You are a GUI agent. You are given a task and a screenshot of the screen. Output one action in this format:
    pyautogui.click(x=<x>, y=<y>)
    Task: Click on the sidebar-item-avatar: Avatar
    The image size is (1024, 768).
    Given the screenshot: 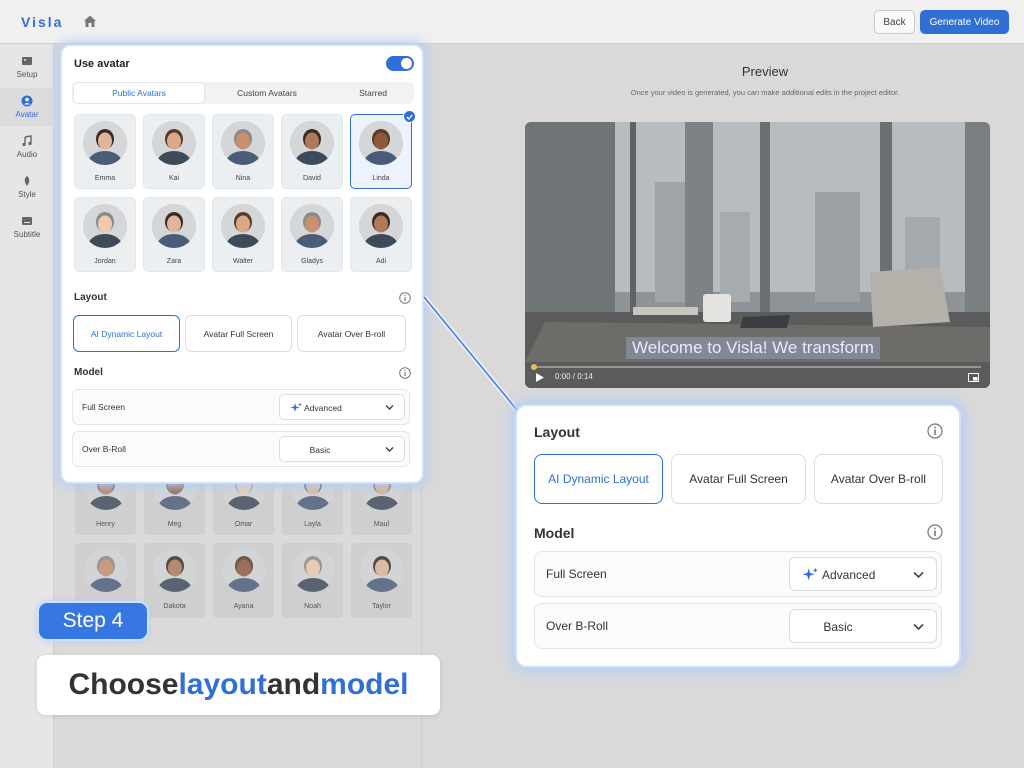 What is the action you would take?
    pyautogui.click(x=27, y=107)
    